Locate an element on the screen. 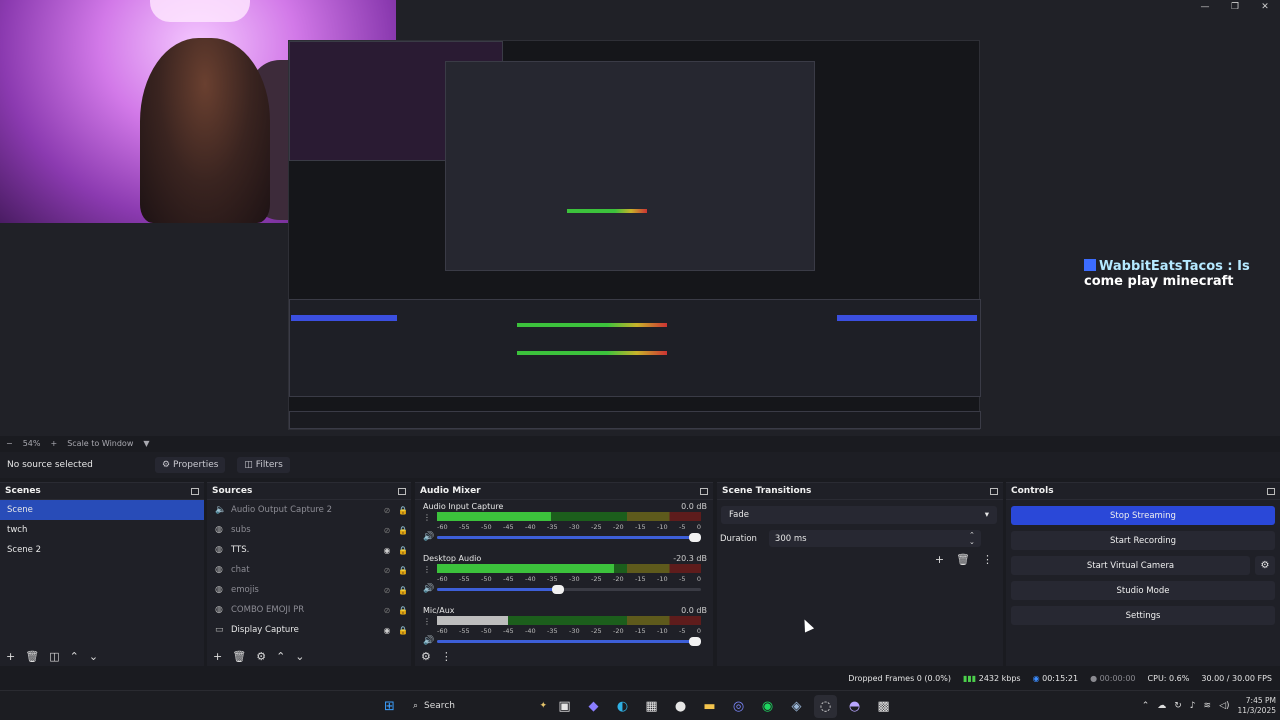 The height and width of the screenshot is (720, 1280). filters-button: ◫ Filters is located at coordinates (263, 465).